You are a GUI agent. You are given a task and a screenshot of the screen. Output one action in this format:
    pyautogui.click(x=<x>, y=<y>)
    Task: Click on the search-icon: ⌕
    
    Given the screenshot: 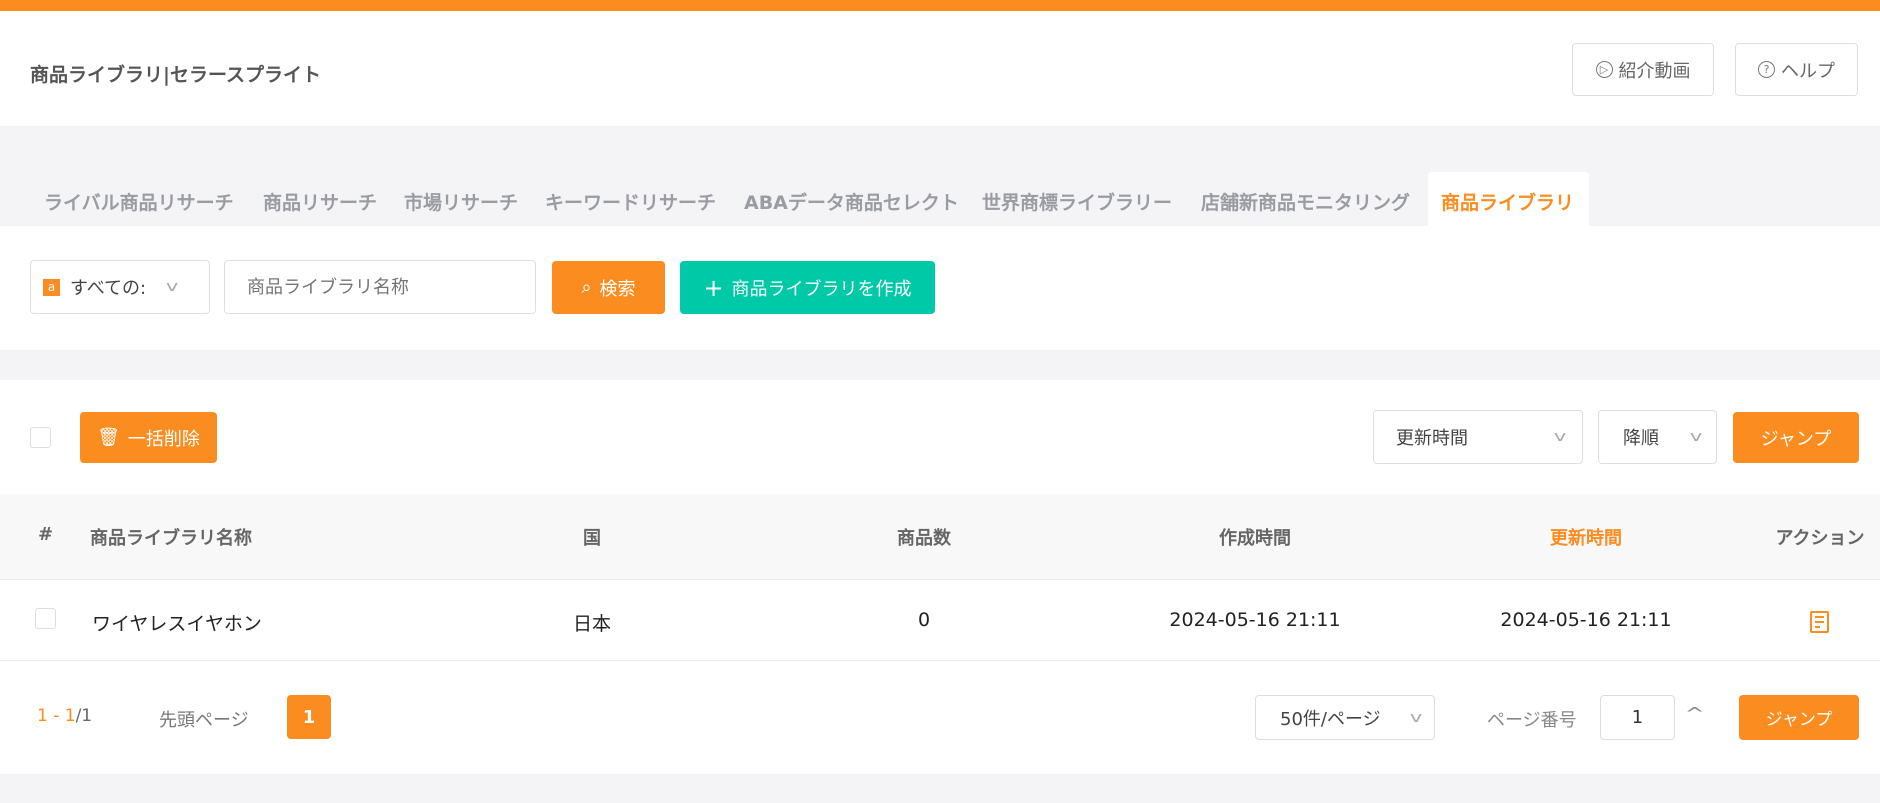 What is the action you would take?
    pyautogui.click(x=586, y=287)
    